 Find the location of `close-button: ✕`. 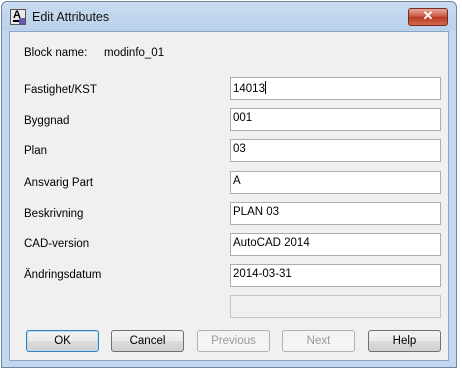

close-button: ✕ is located at coordinates (428, 17).